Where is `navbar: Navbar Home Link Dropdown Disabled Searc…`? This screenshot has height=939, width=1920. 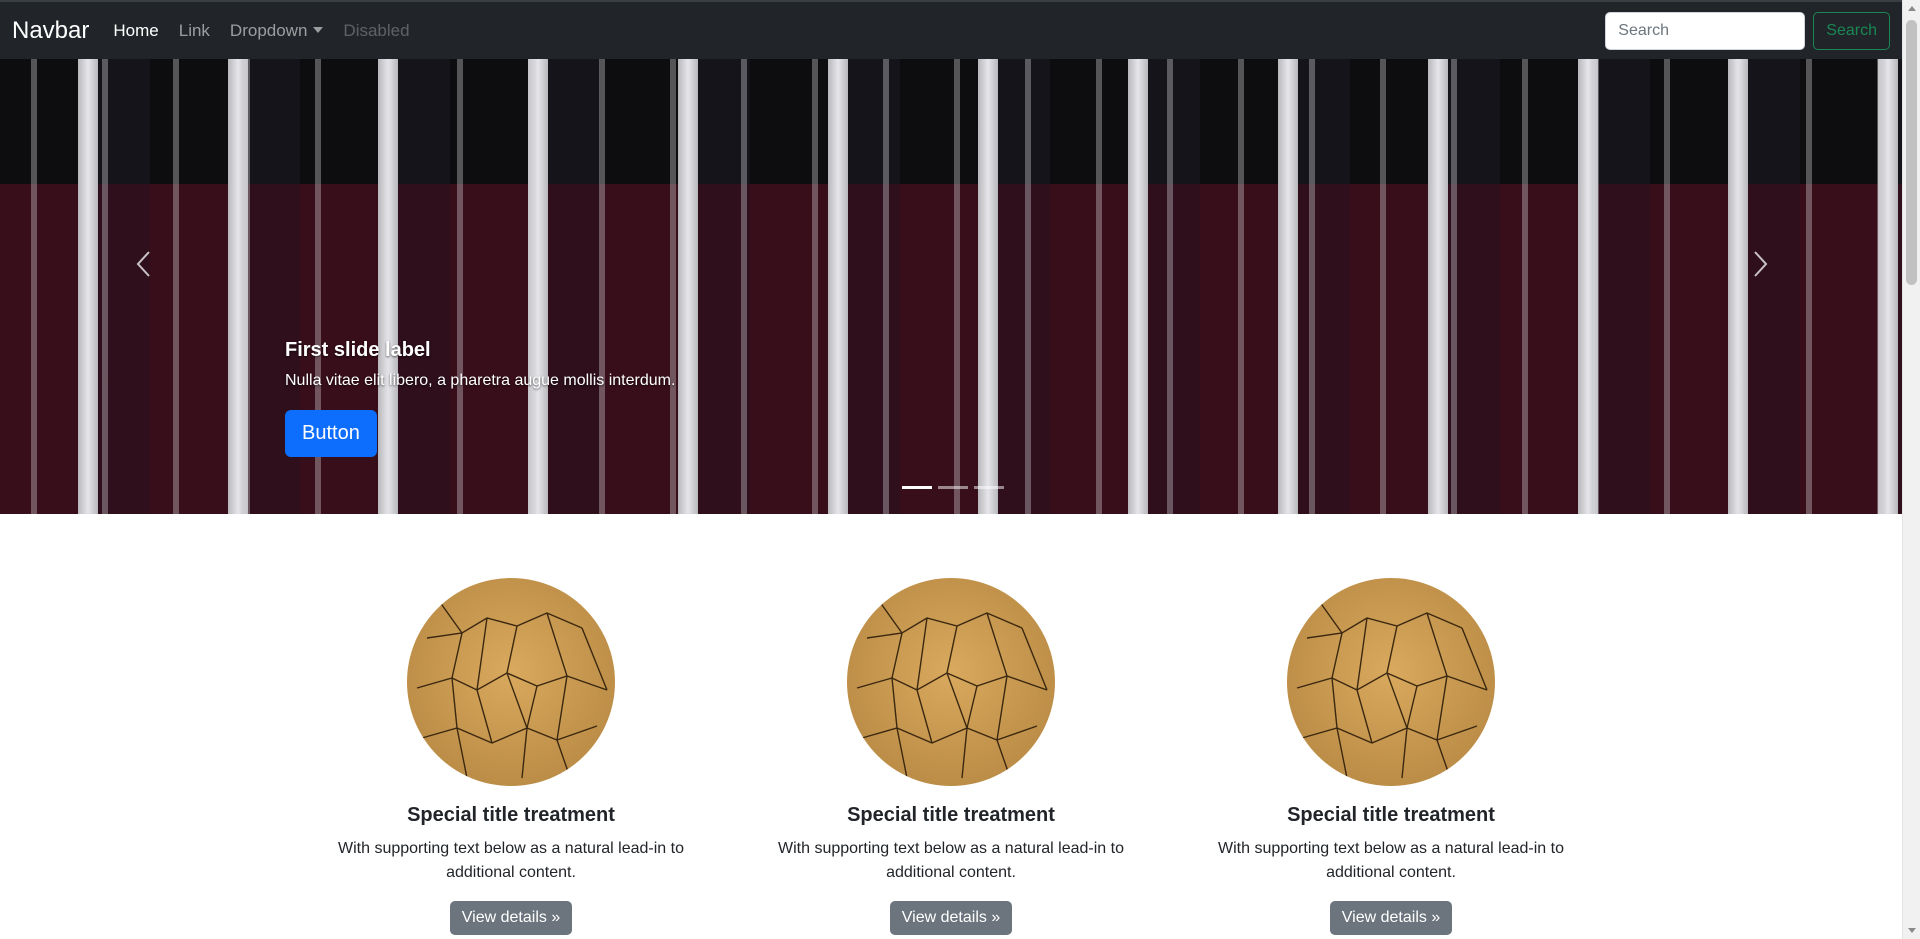 navbar: Navbar Home Link Dropdown Disabled Searc… is located at coordinates (951, 29).